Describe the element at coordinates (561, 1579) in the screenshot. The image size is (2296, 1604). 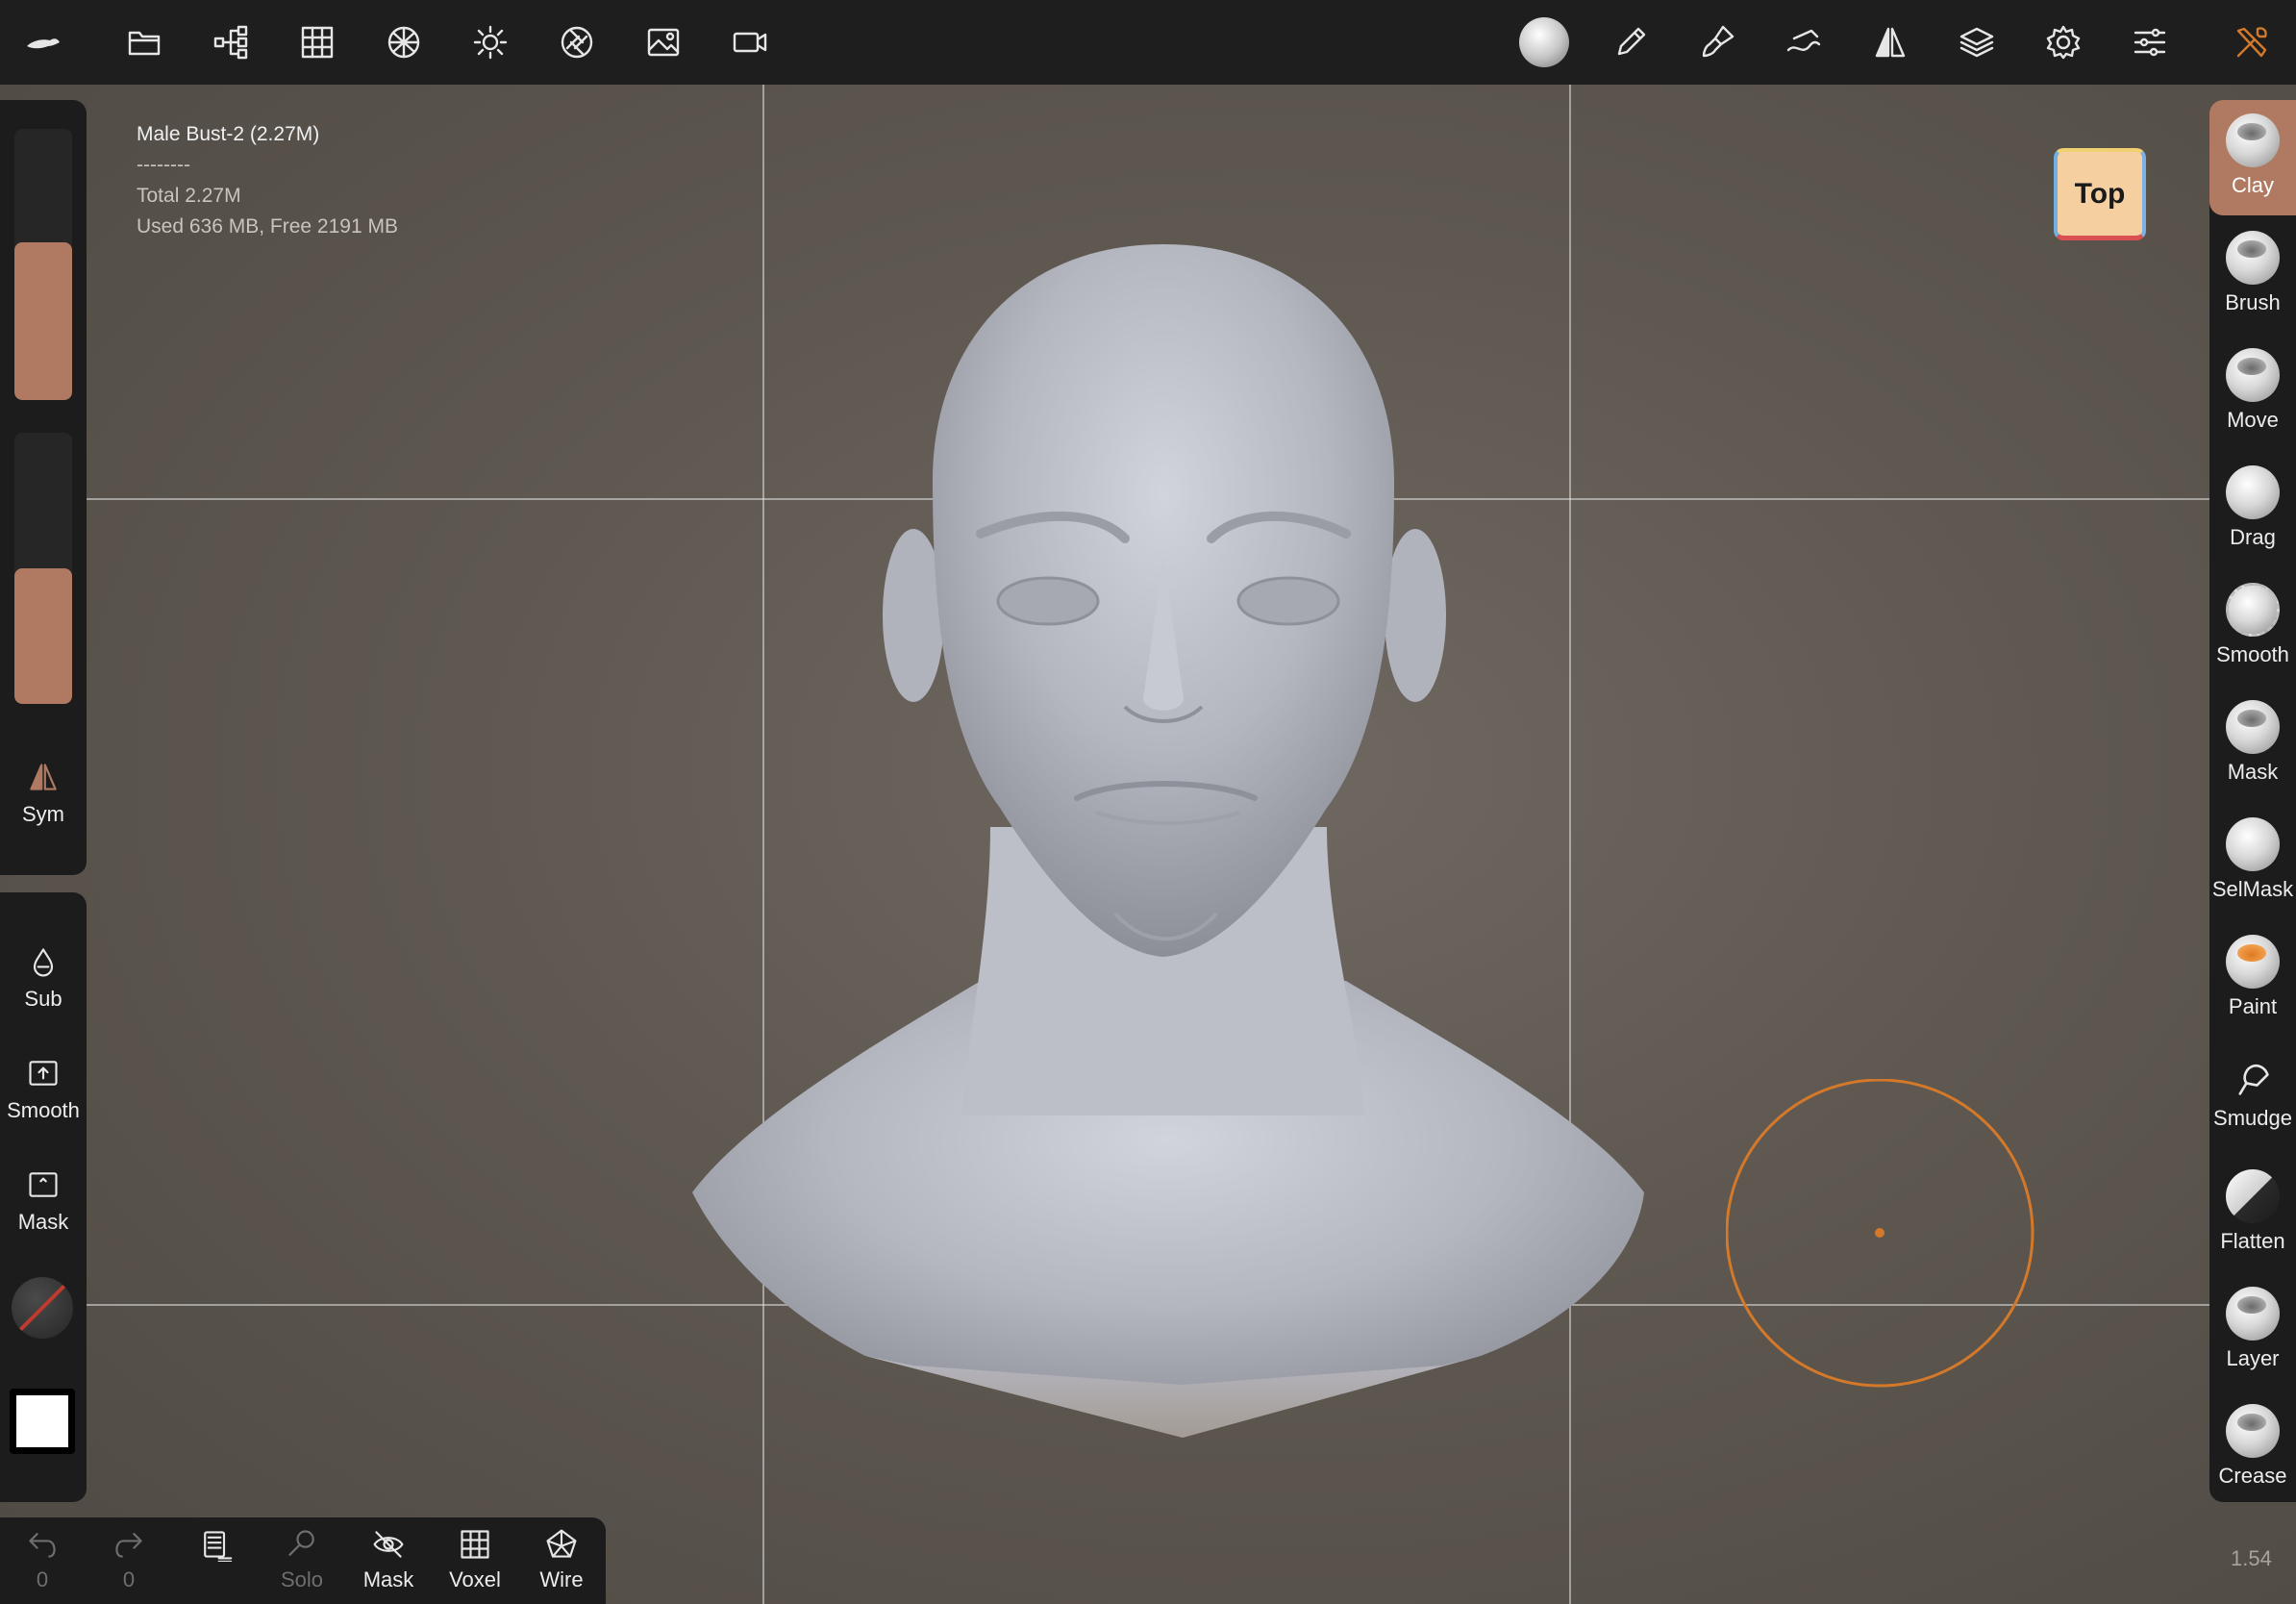
I see `wire-label: Wire` at that location.